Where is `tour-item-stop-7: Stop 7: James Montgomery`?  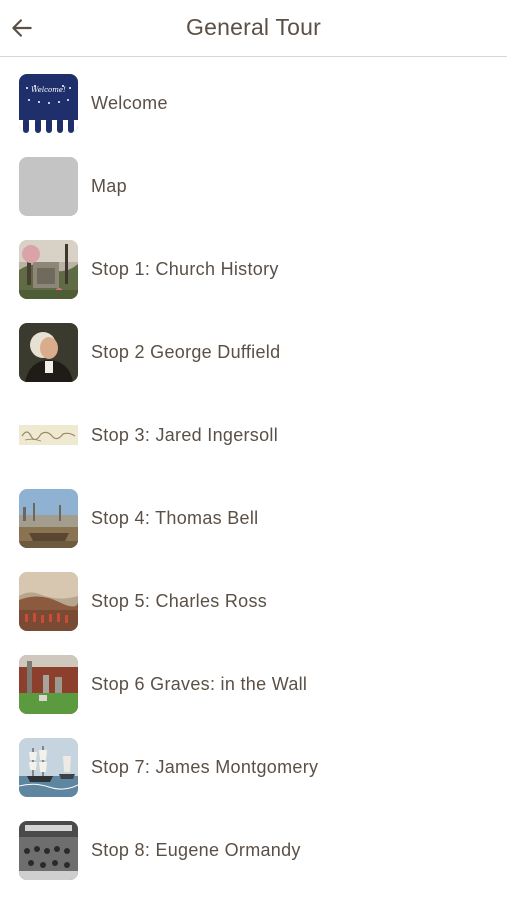 tour-item-stop-7: Stop 7: James Montgomery is located at coordinates (253, 762).